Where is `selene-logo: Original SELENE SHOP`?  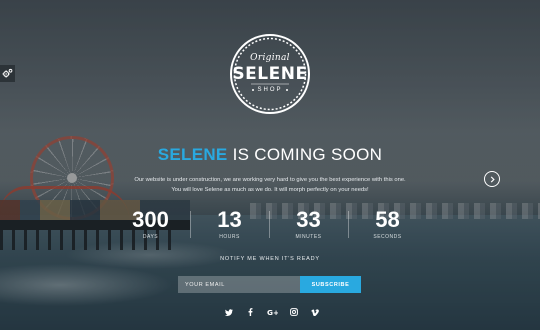
selene-logo: Original SELENE SHOP is located at coordinates (270, 74).